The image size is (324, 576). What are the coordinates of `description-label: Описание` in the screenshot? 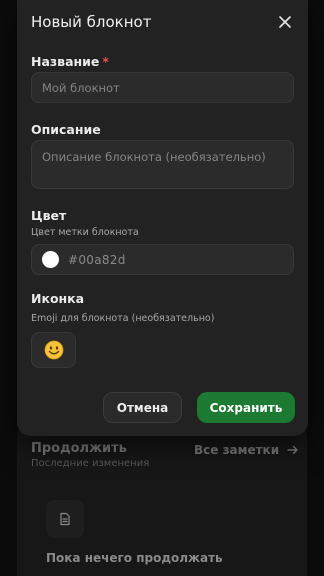 It's located at (66, 129).